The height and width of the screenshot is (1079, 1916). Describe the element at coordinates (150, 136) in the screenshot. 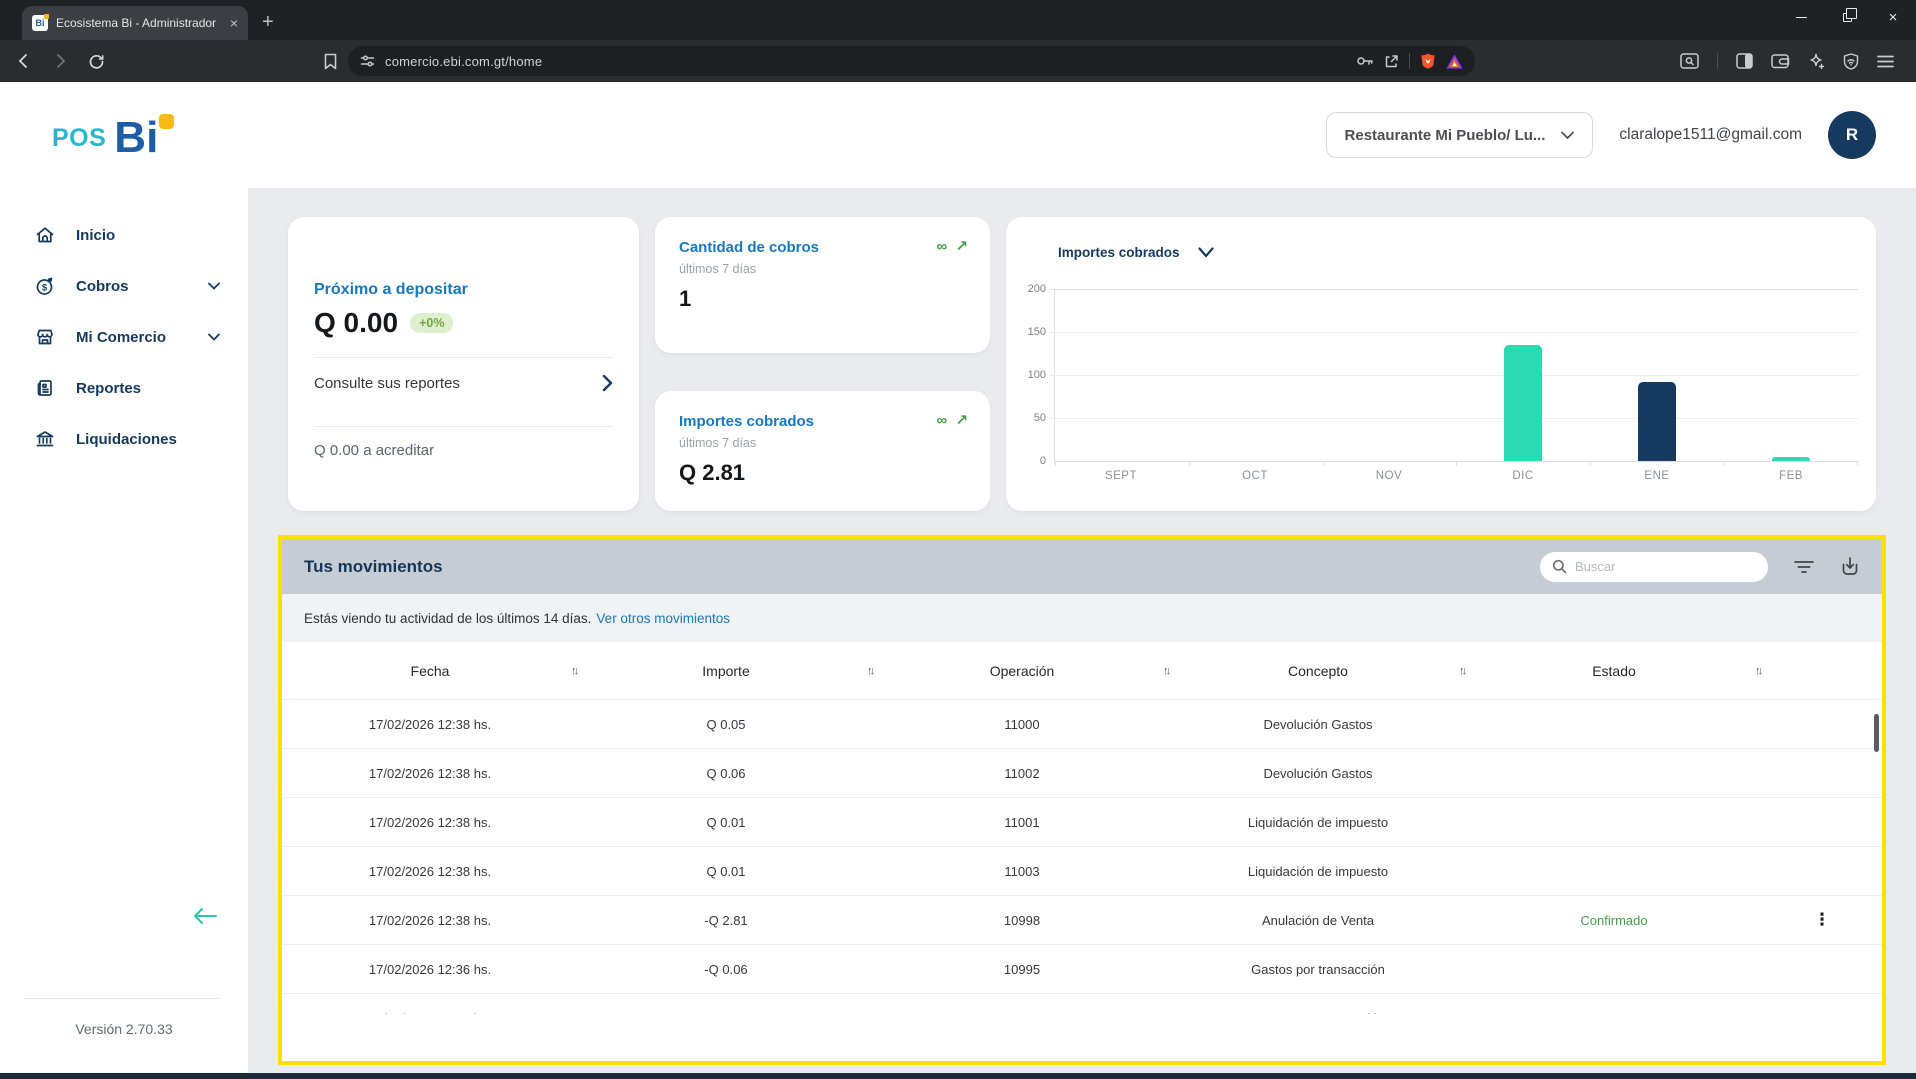

I see `pos-bi-logo: POS Bi` at that location.